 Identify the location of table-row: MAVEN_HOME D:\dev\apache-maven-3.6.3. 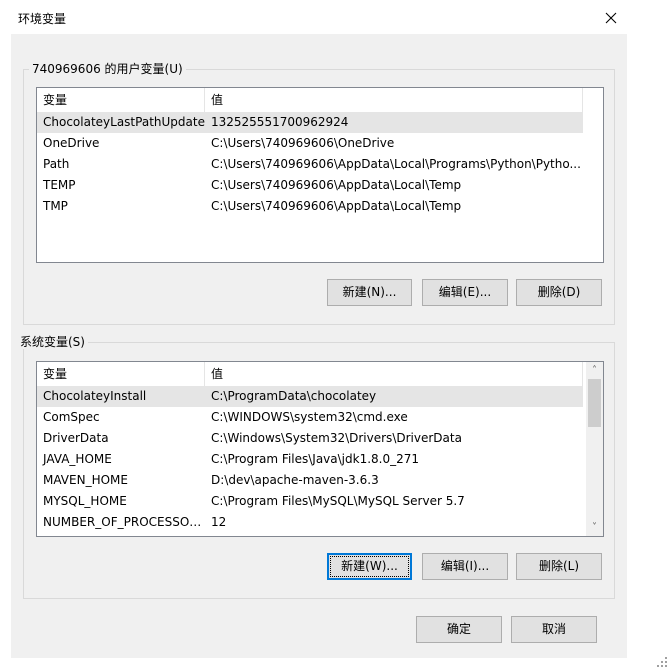
(310, 480).